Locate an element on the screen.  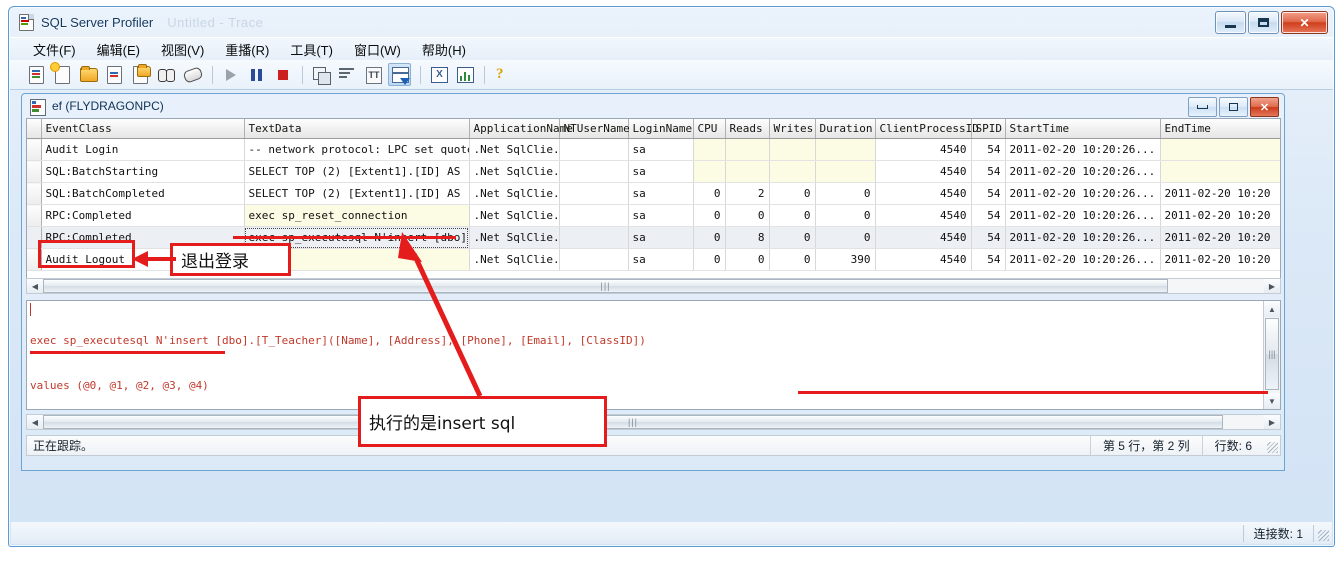
column-header-duration: Duration is located at coordinates (845, 129).